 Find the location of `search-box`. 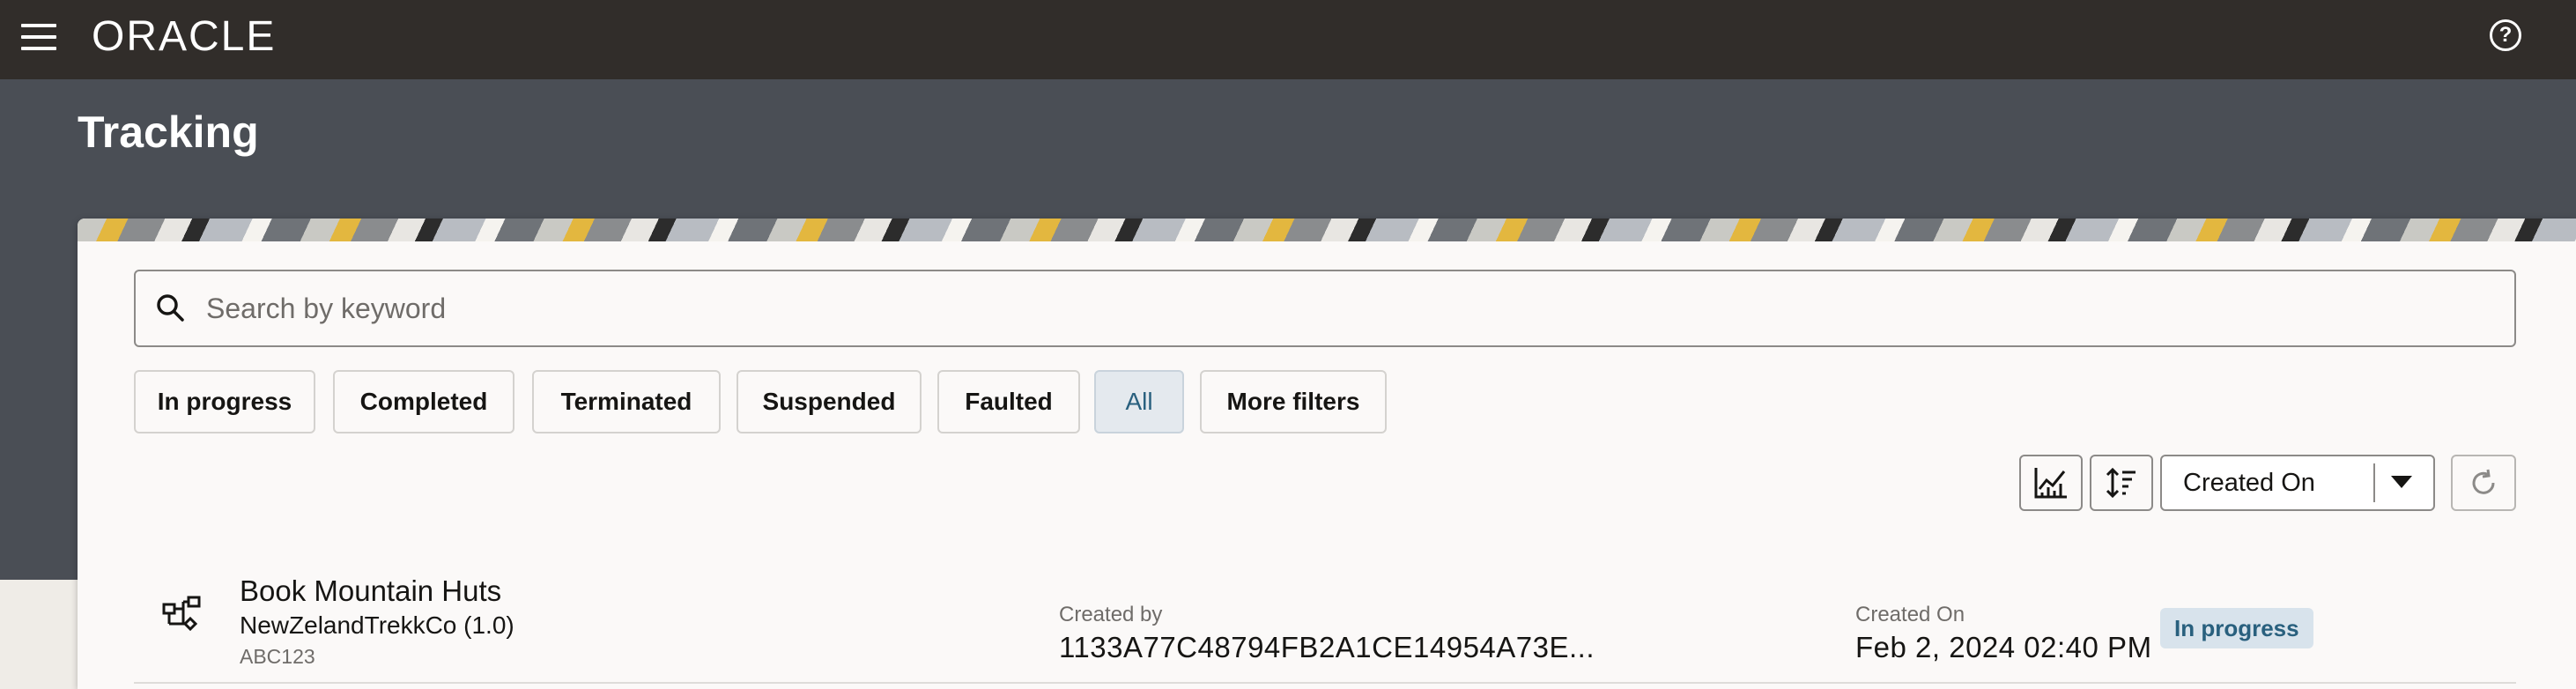

search-box is located at coordinates (1325, 308).